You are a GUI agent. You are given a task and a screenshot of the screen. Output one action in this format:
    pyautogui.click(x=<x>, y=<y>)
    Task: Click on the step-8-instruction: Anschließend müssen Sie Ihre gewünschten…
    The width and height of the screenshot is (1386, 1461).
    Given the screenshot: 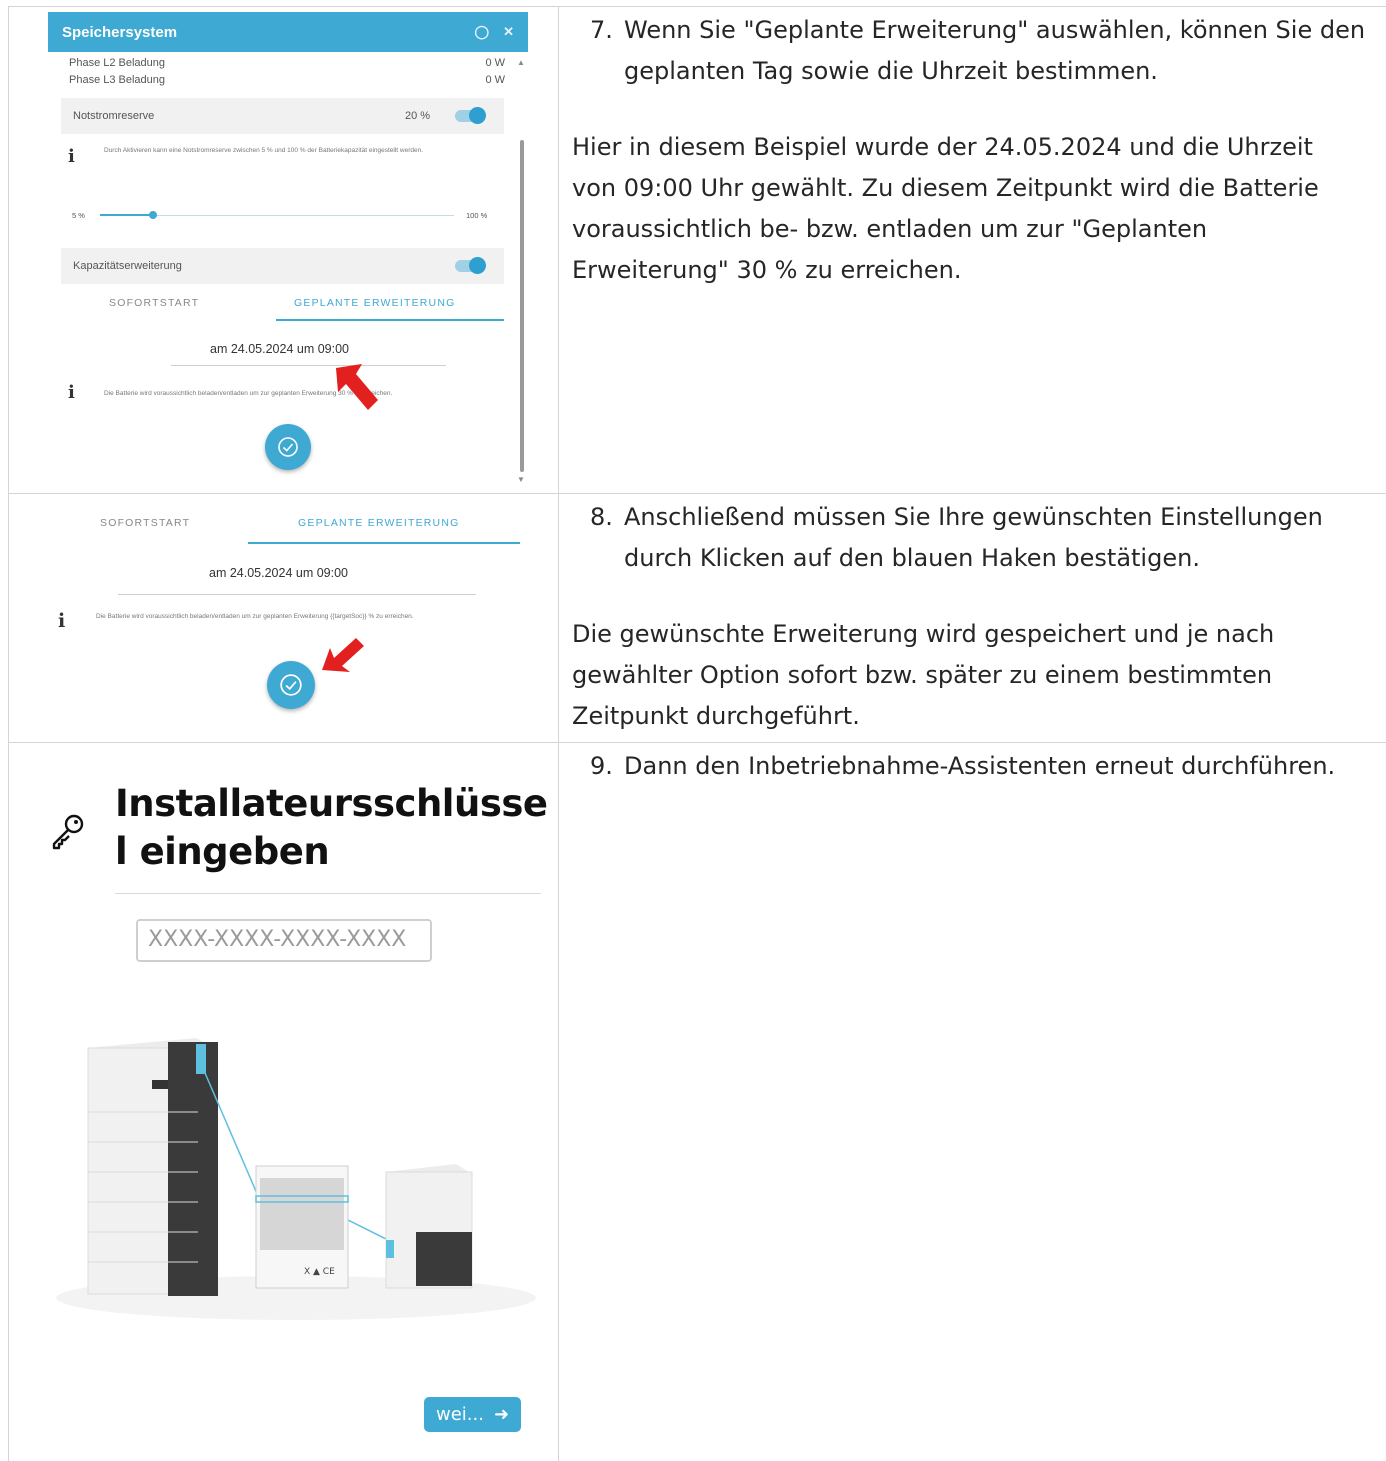 What is the action you would take?
    pyautogui.click(x=973, y=537)
    